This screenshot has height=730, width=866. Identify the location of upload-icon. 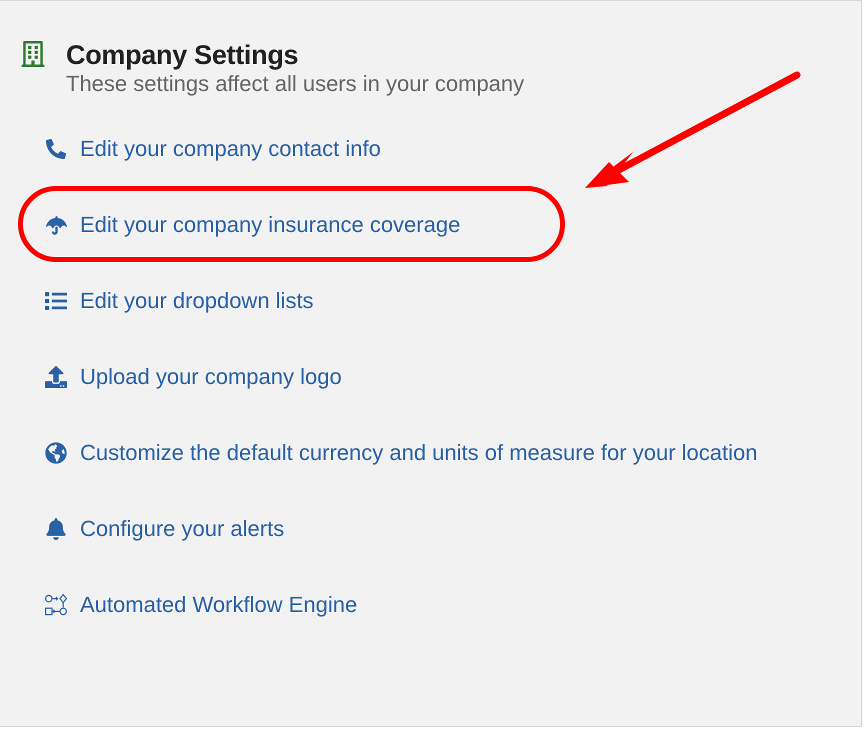
(56, 377).